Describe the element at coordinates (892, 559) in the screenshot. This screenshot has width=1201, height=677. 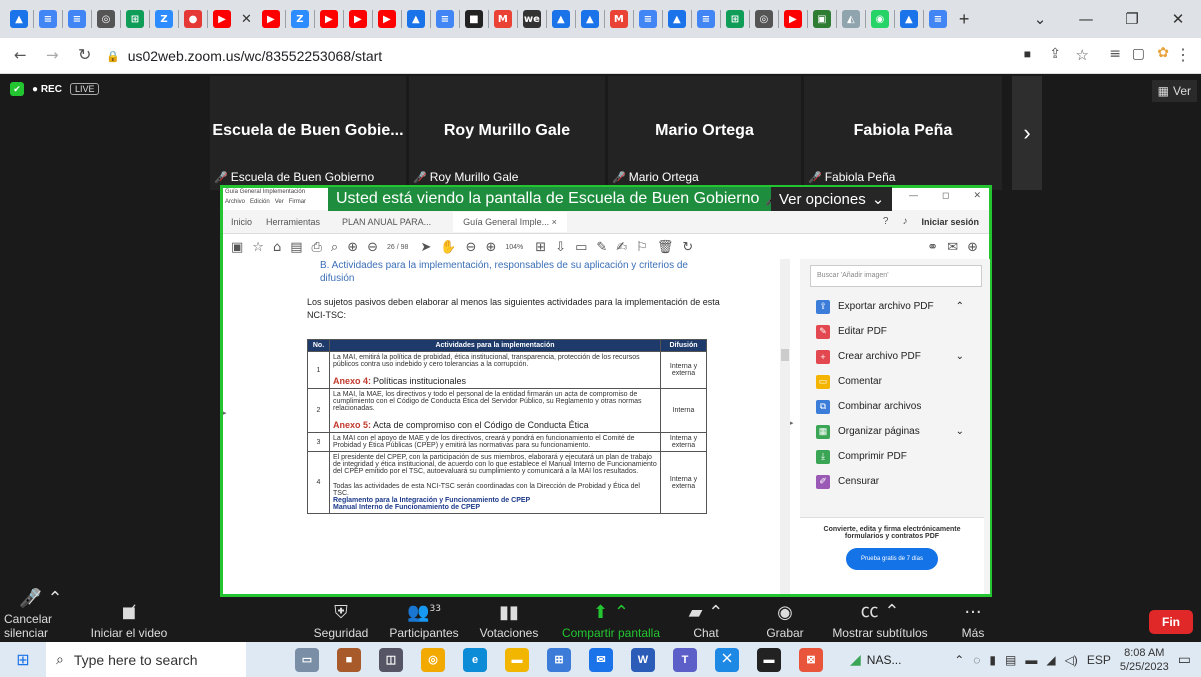
I see `free-trial-button: Prueba gratis de 7 días` at that location.